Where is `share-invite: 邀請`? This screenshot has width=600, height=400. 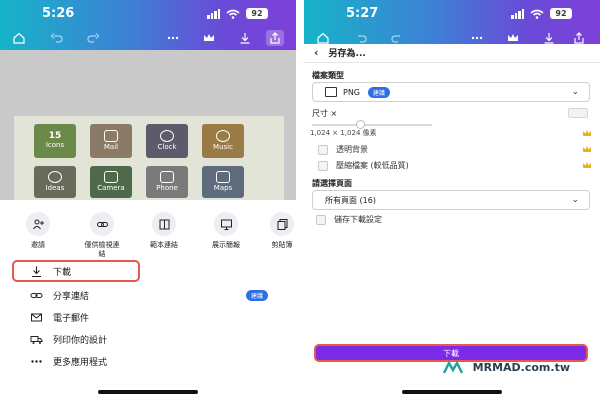
share-invite: 邀請 is located at coordinates (38, 231).